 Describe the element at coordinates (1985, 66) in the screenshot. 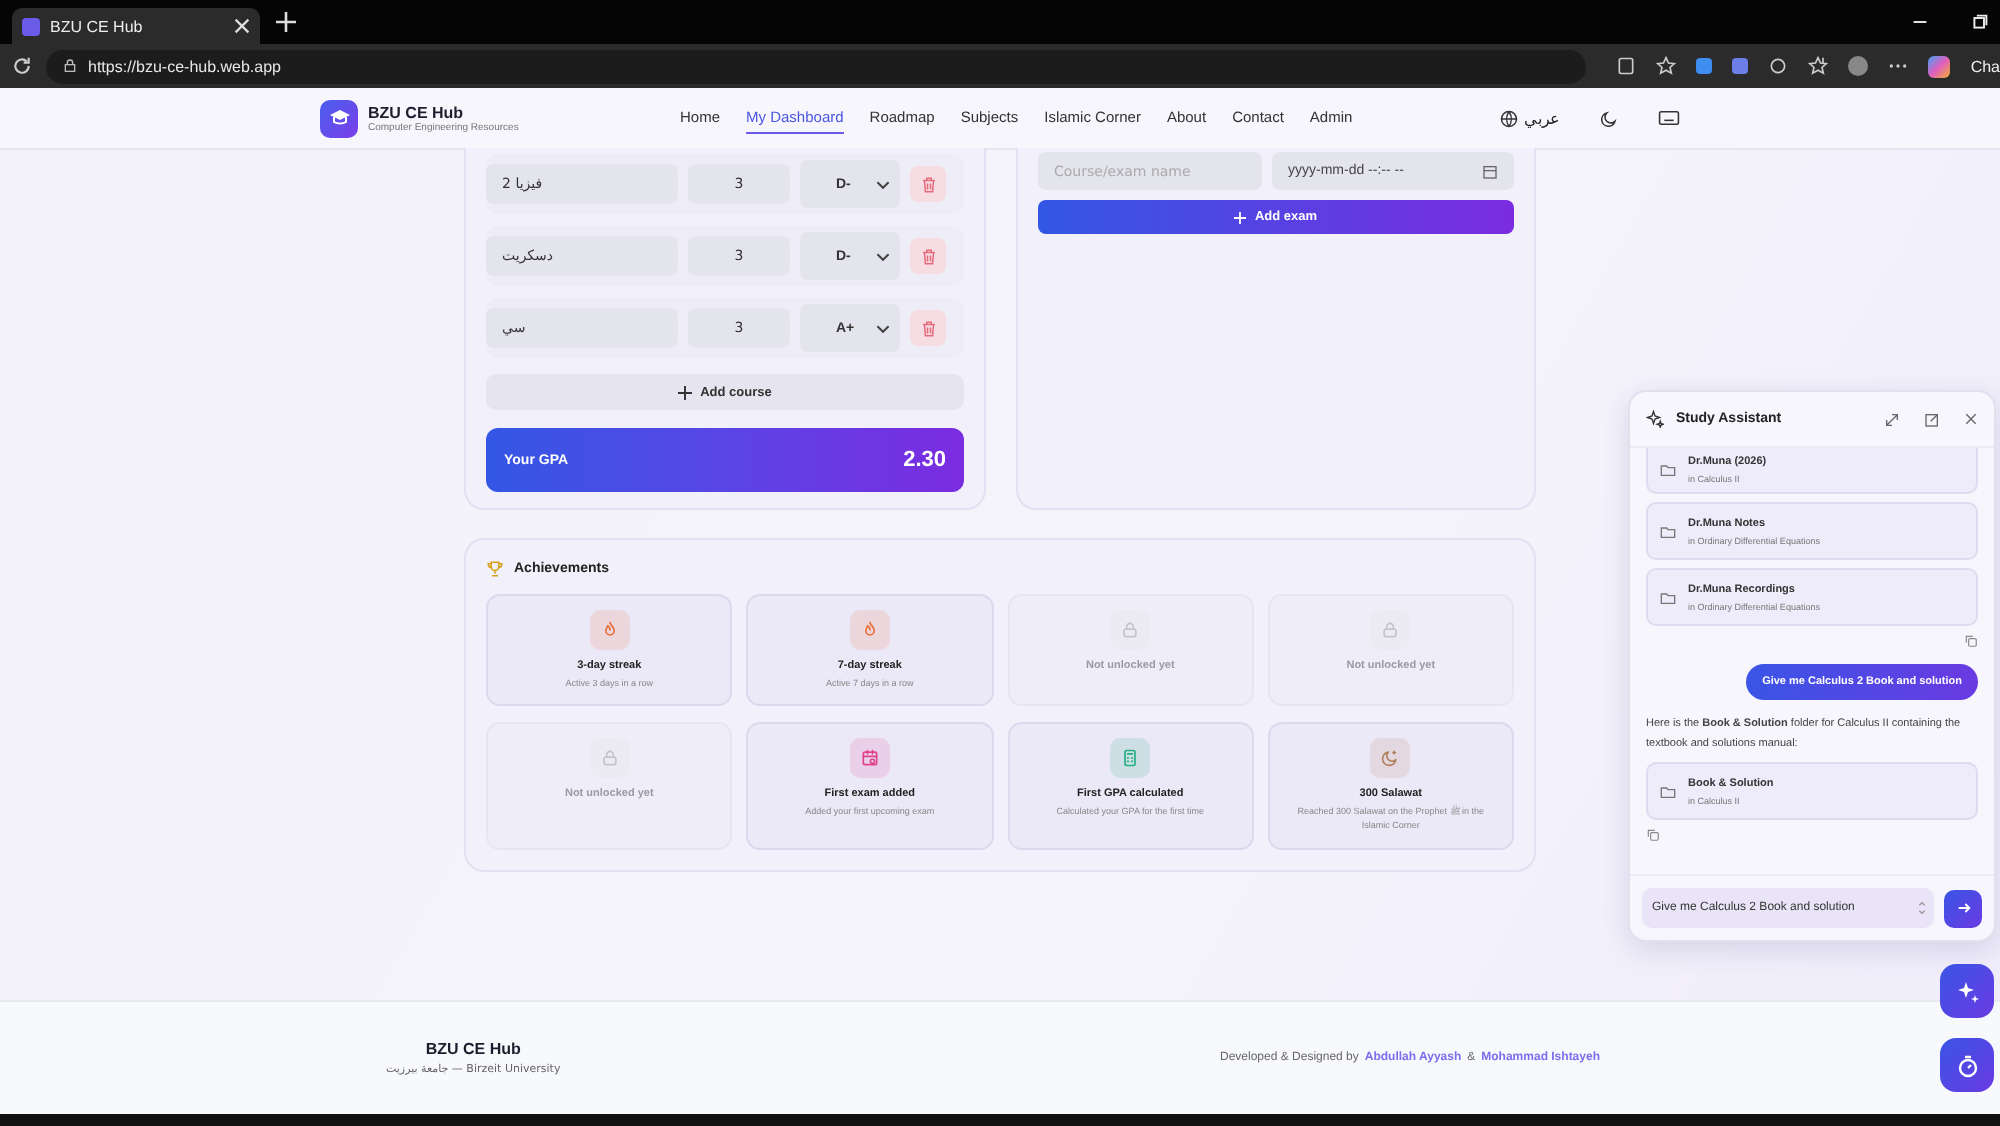

I see `chat-label: Cha` at that location.